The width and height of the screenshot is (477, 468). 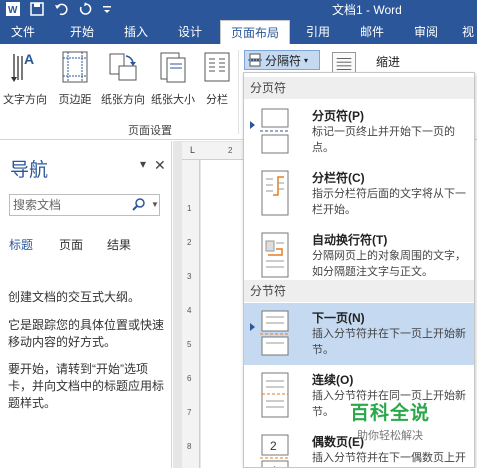 What do you see at coordinates (426, 32) in the screenshot?
I see `tab-review: 审阅` at bounding box center [426, 32].